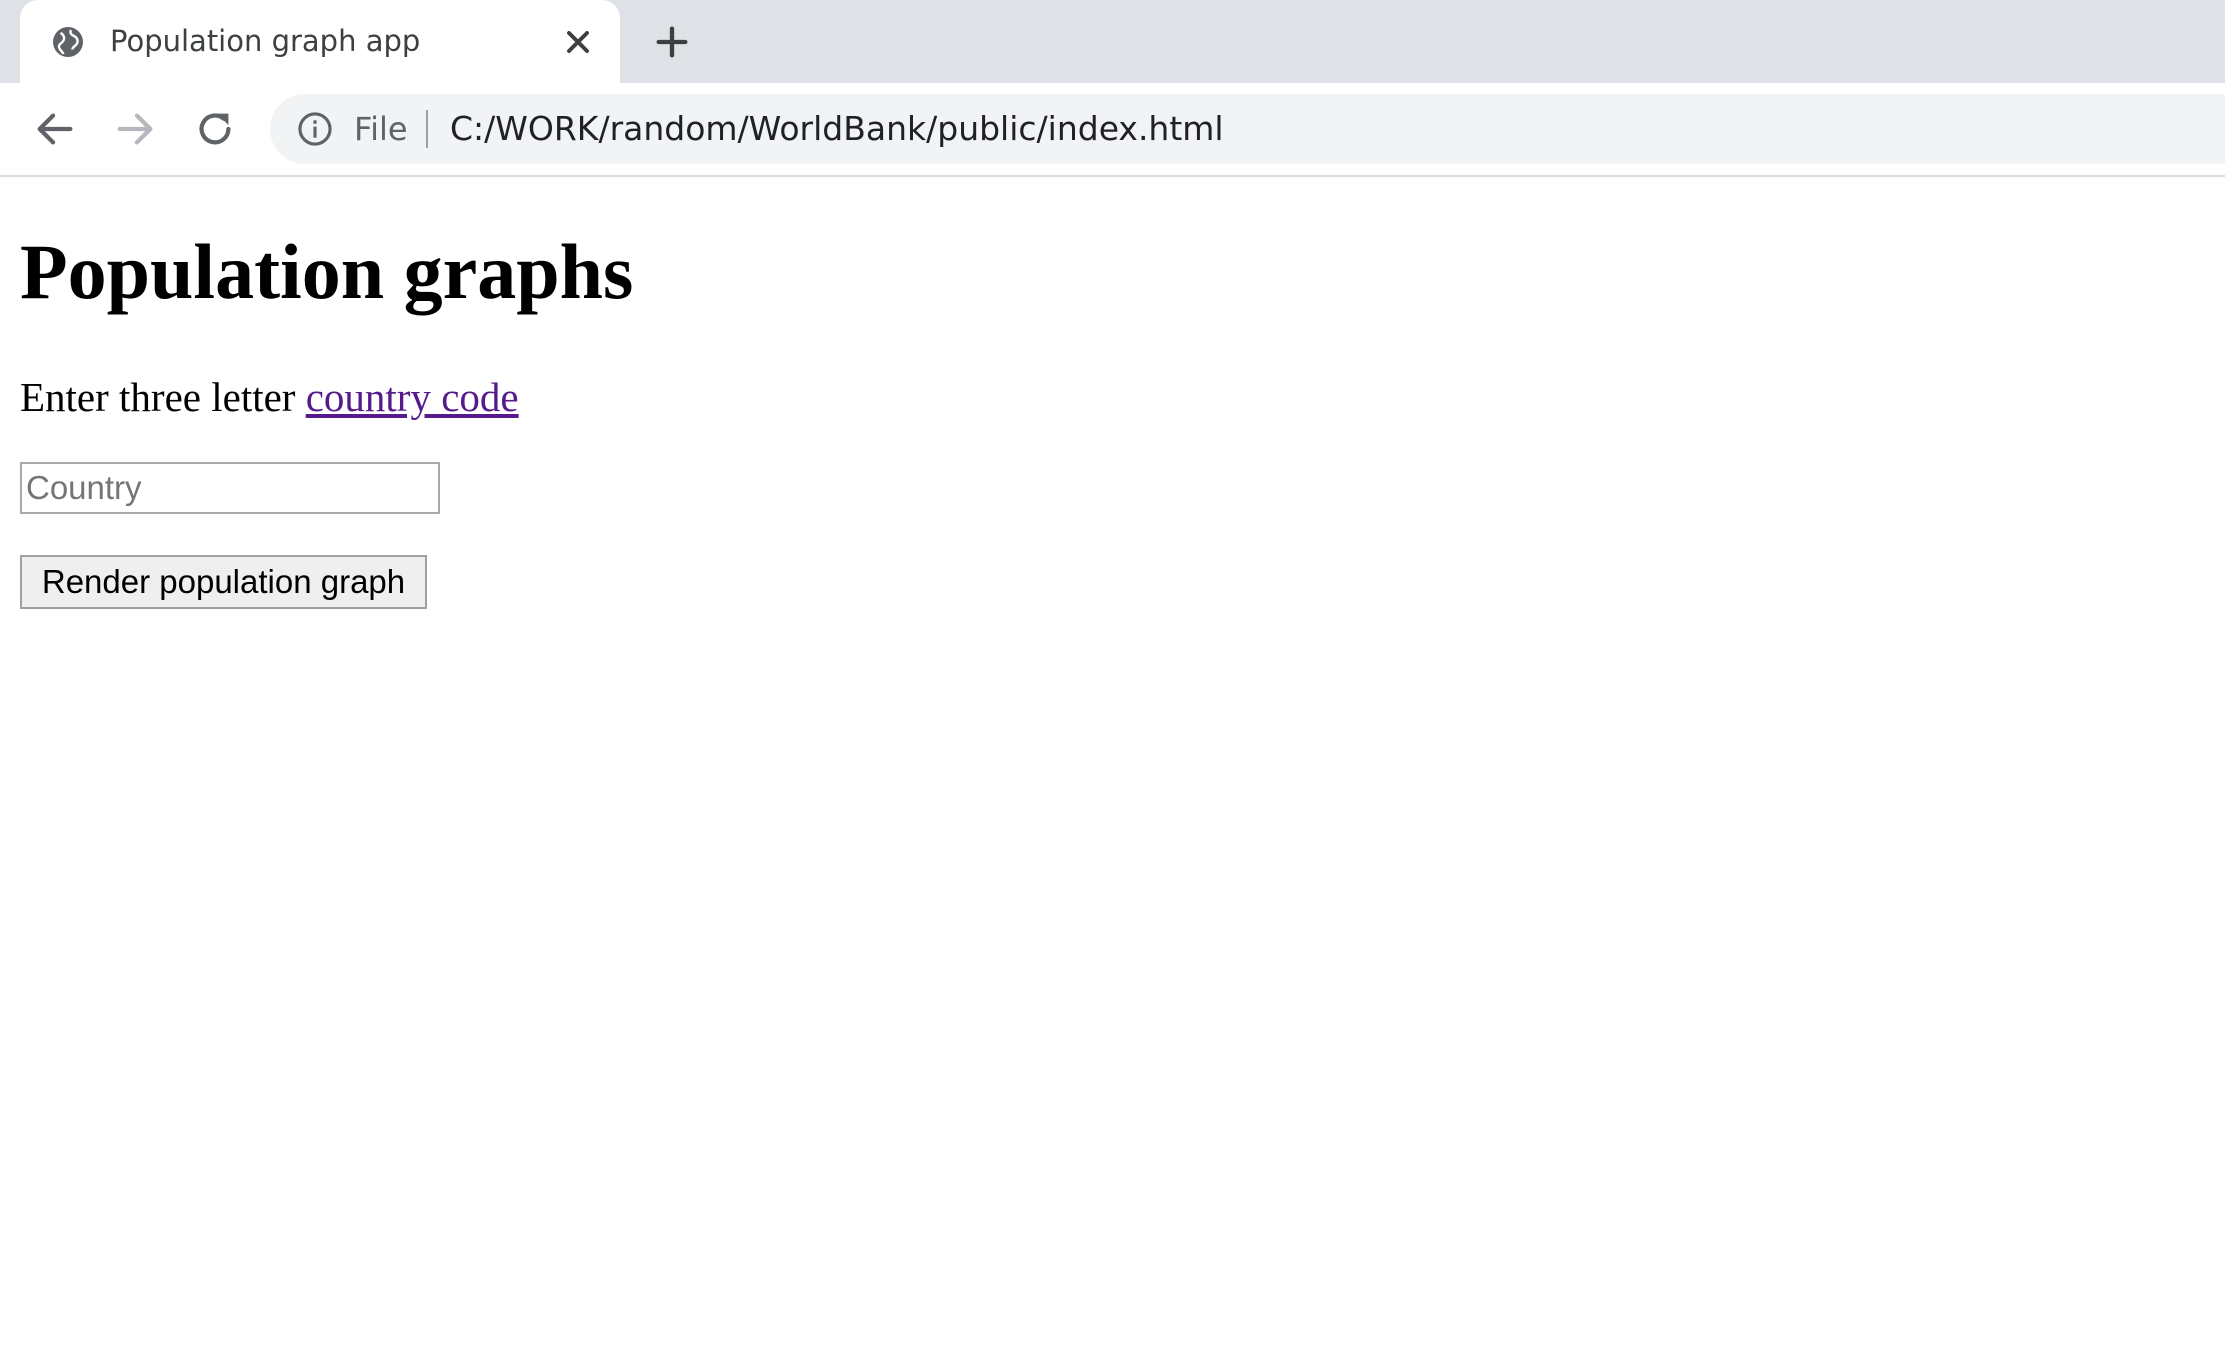 Image resolution: width=2225 pixels, height=1355 pixels. What do you see at coordinates (327, 271) in the screenshot?
I see `page-title: Population graphs` at bounding box center [327, 271].